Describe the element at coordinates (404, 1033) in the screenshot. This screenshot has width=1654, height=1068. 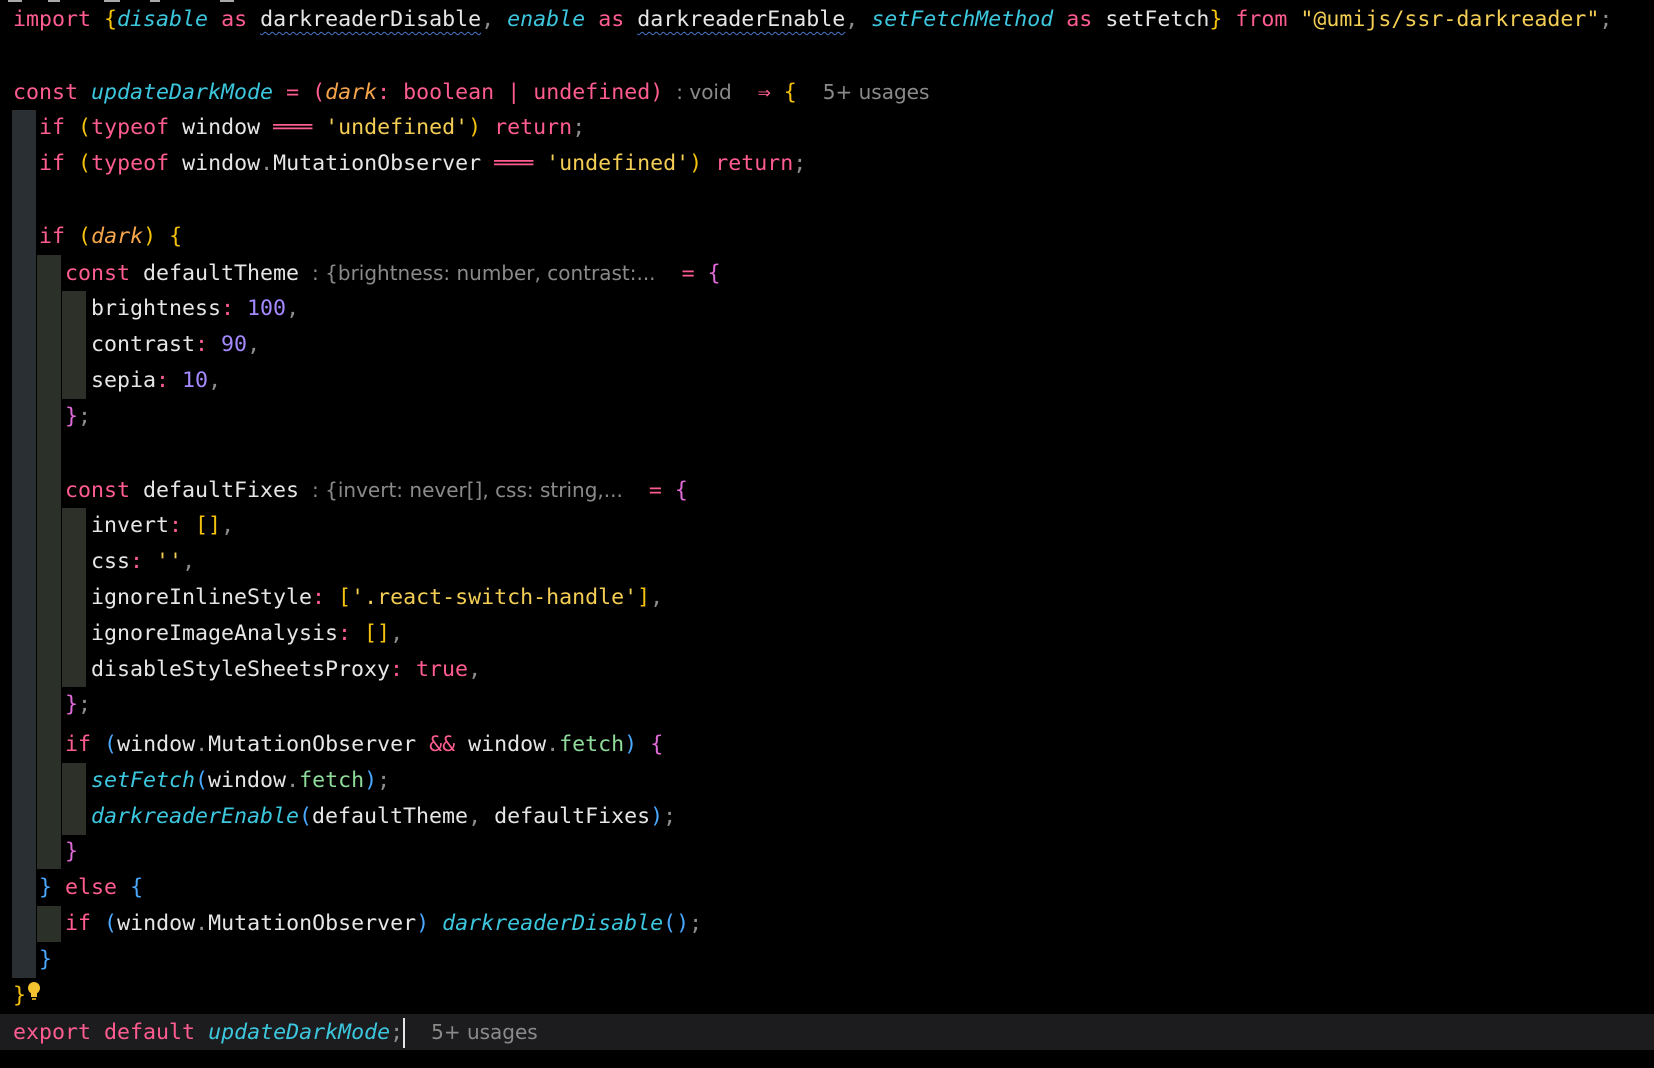
I see `text-cursor` at that location.